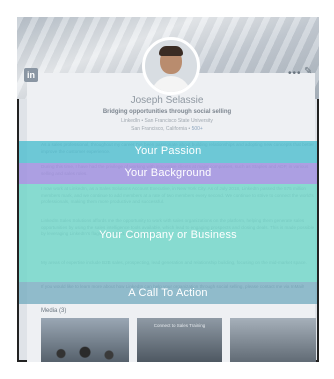  What do you see at coordinates (179, 325) in the screenshot?
I see `media-thumbnail-caption: Connect to Sales Training` at bounding box center [179, 325].